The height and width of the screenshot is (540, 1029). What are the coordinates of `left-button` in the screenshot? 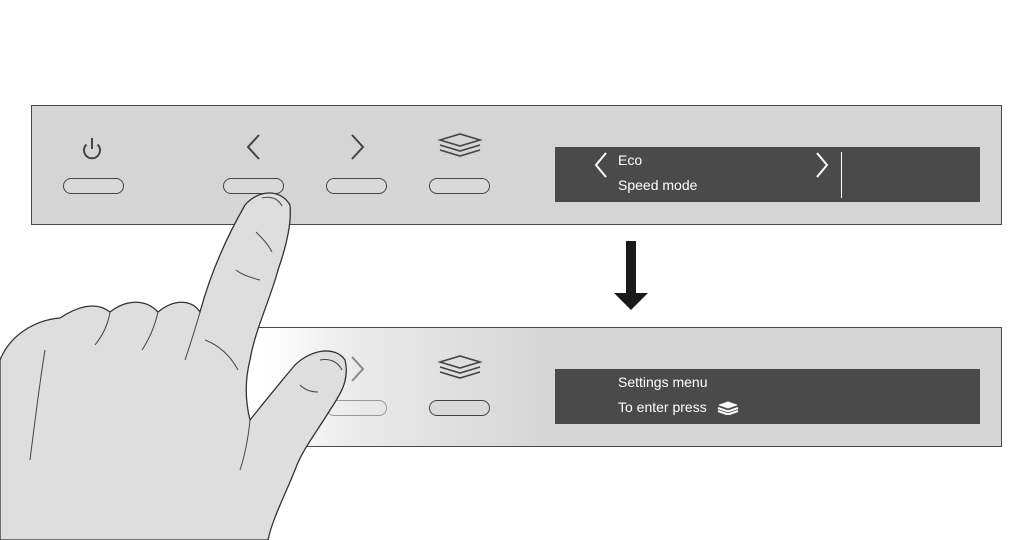 It's located at (253, 186).